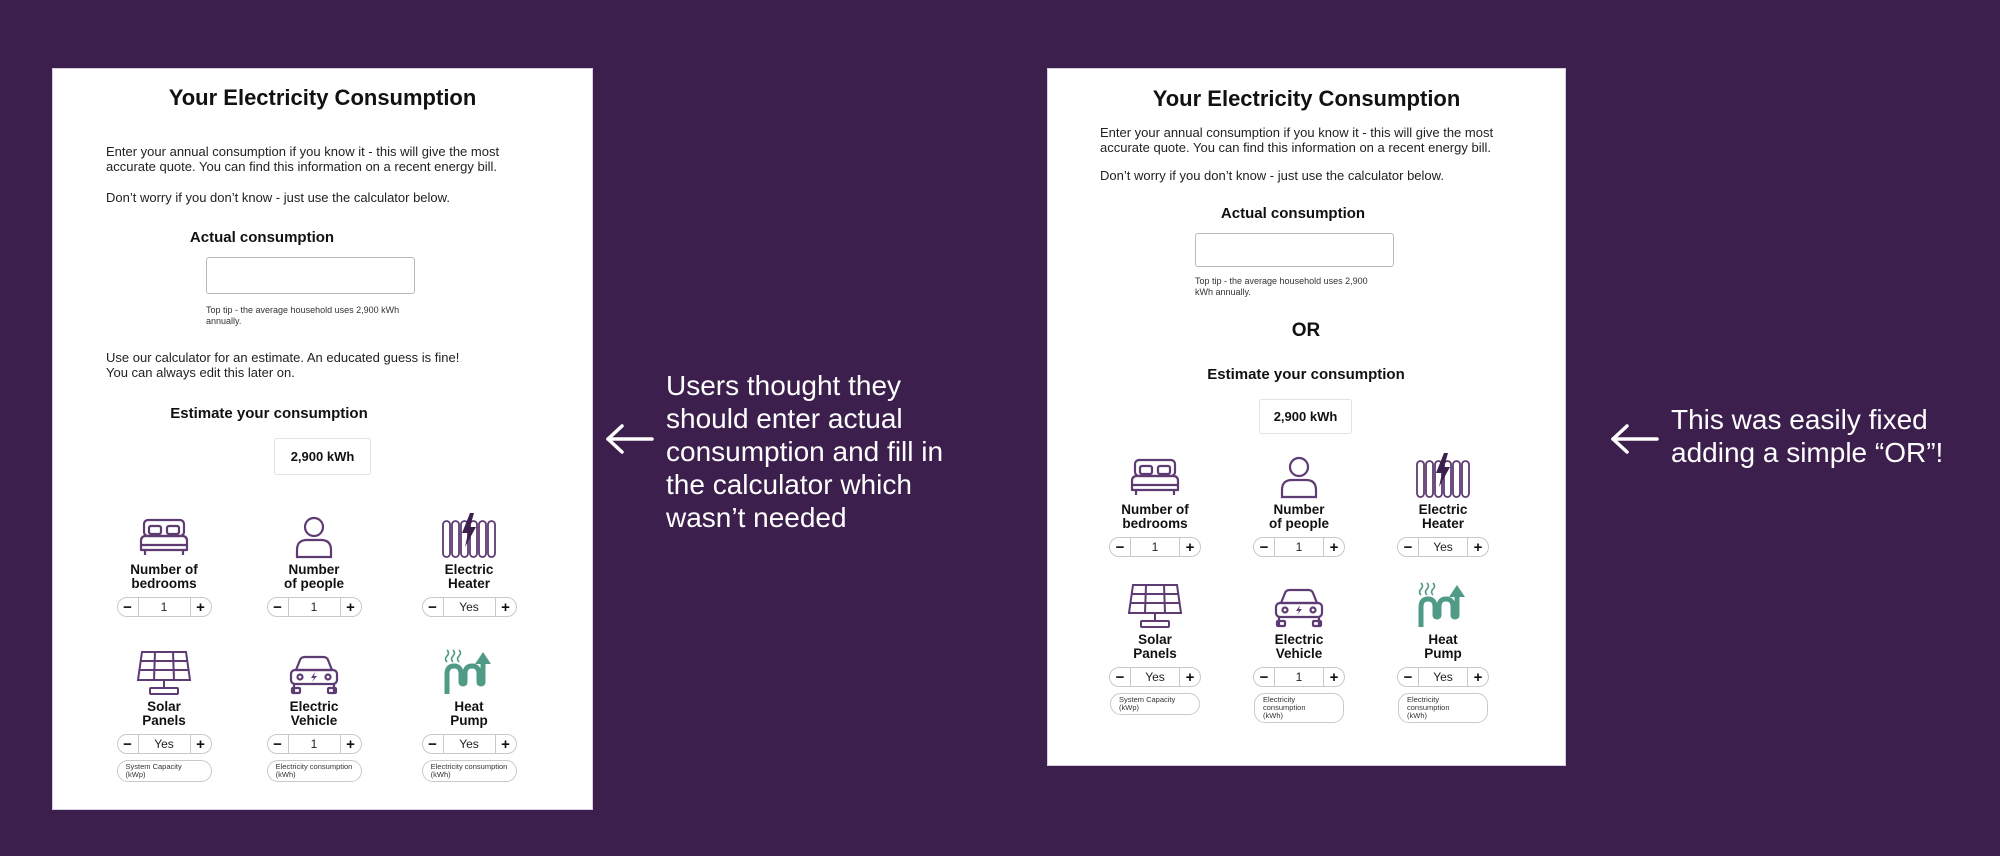 Image resolution: width=2000 pixels, height=856 pixels. Describe the element at coordinates (314, 534) in the screenshot. I see `person-icon` at that location.